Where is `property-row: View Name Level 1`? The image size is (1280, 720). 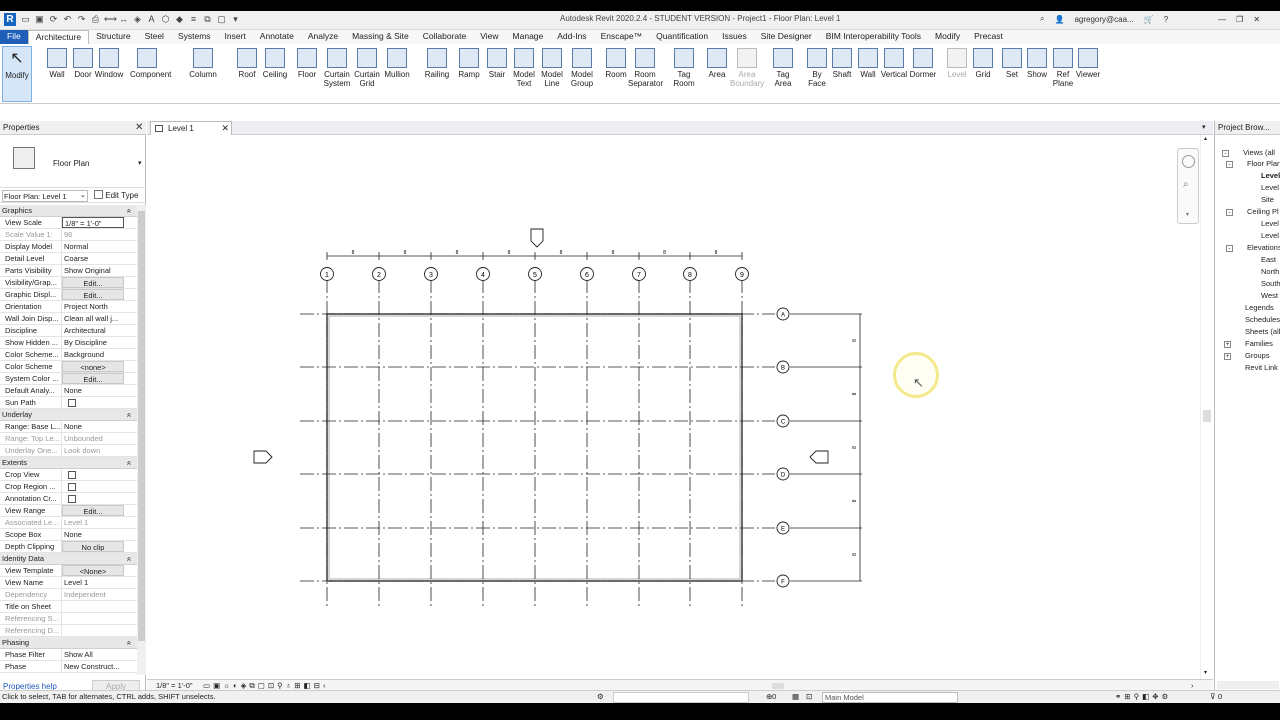
property-row: View Name Level 1 is located at coordinates (68, 583).